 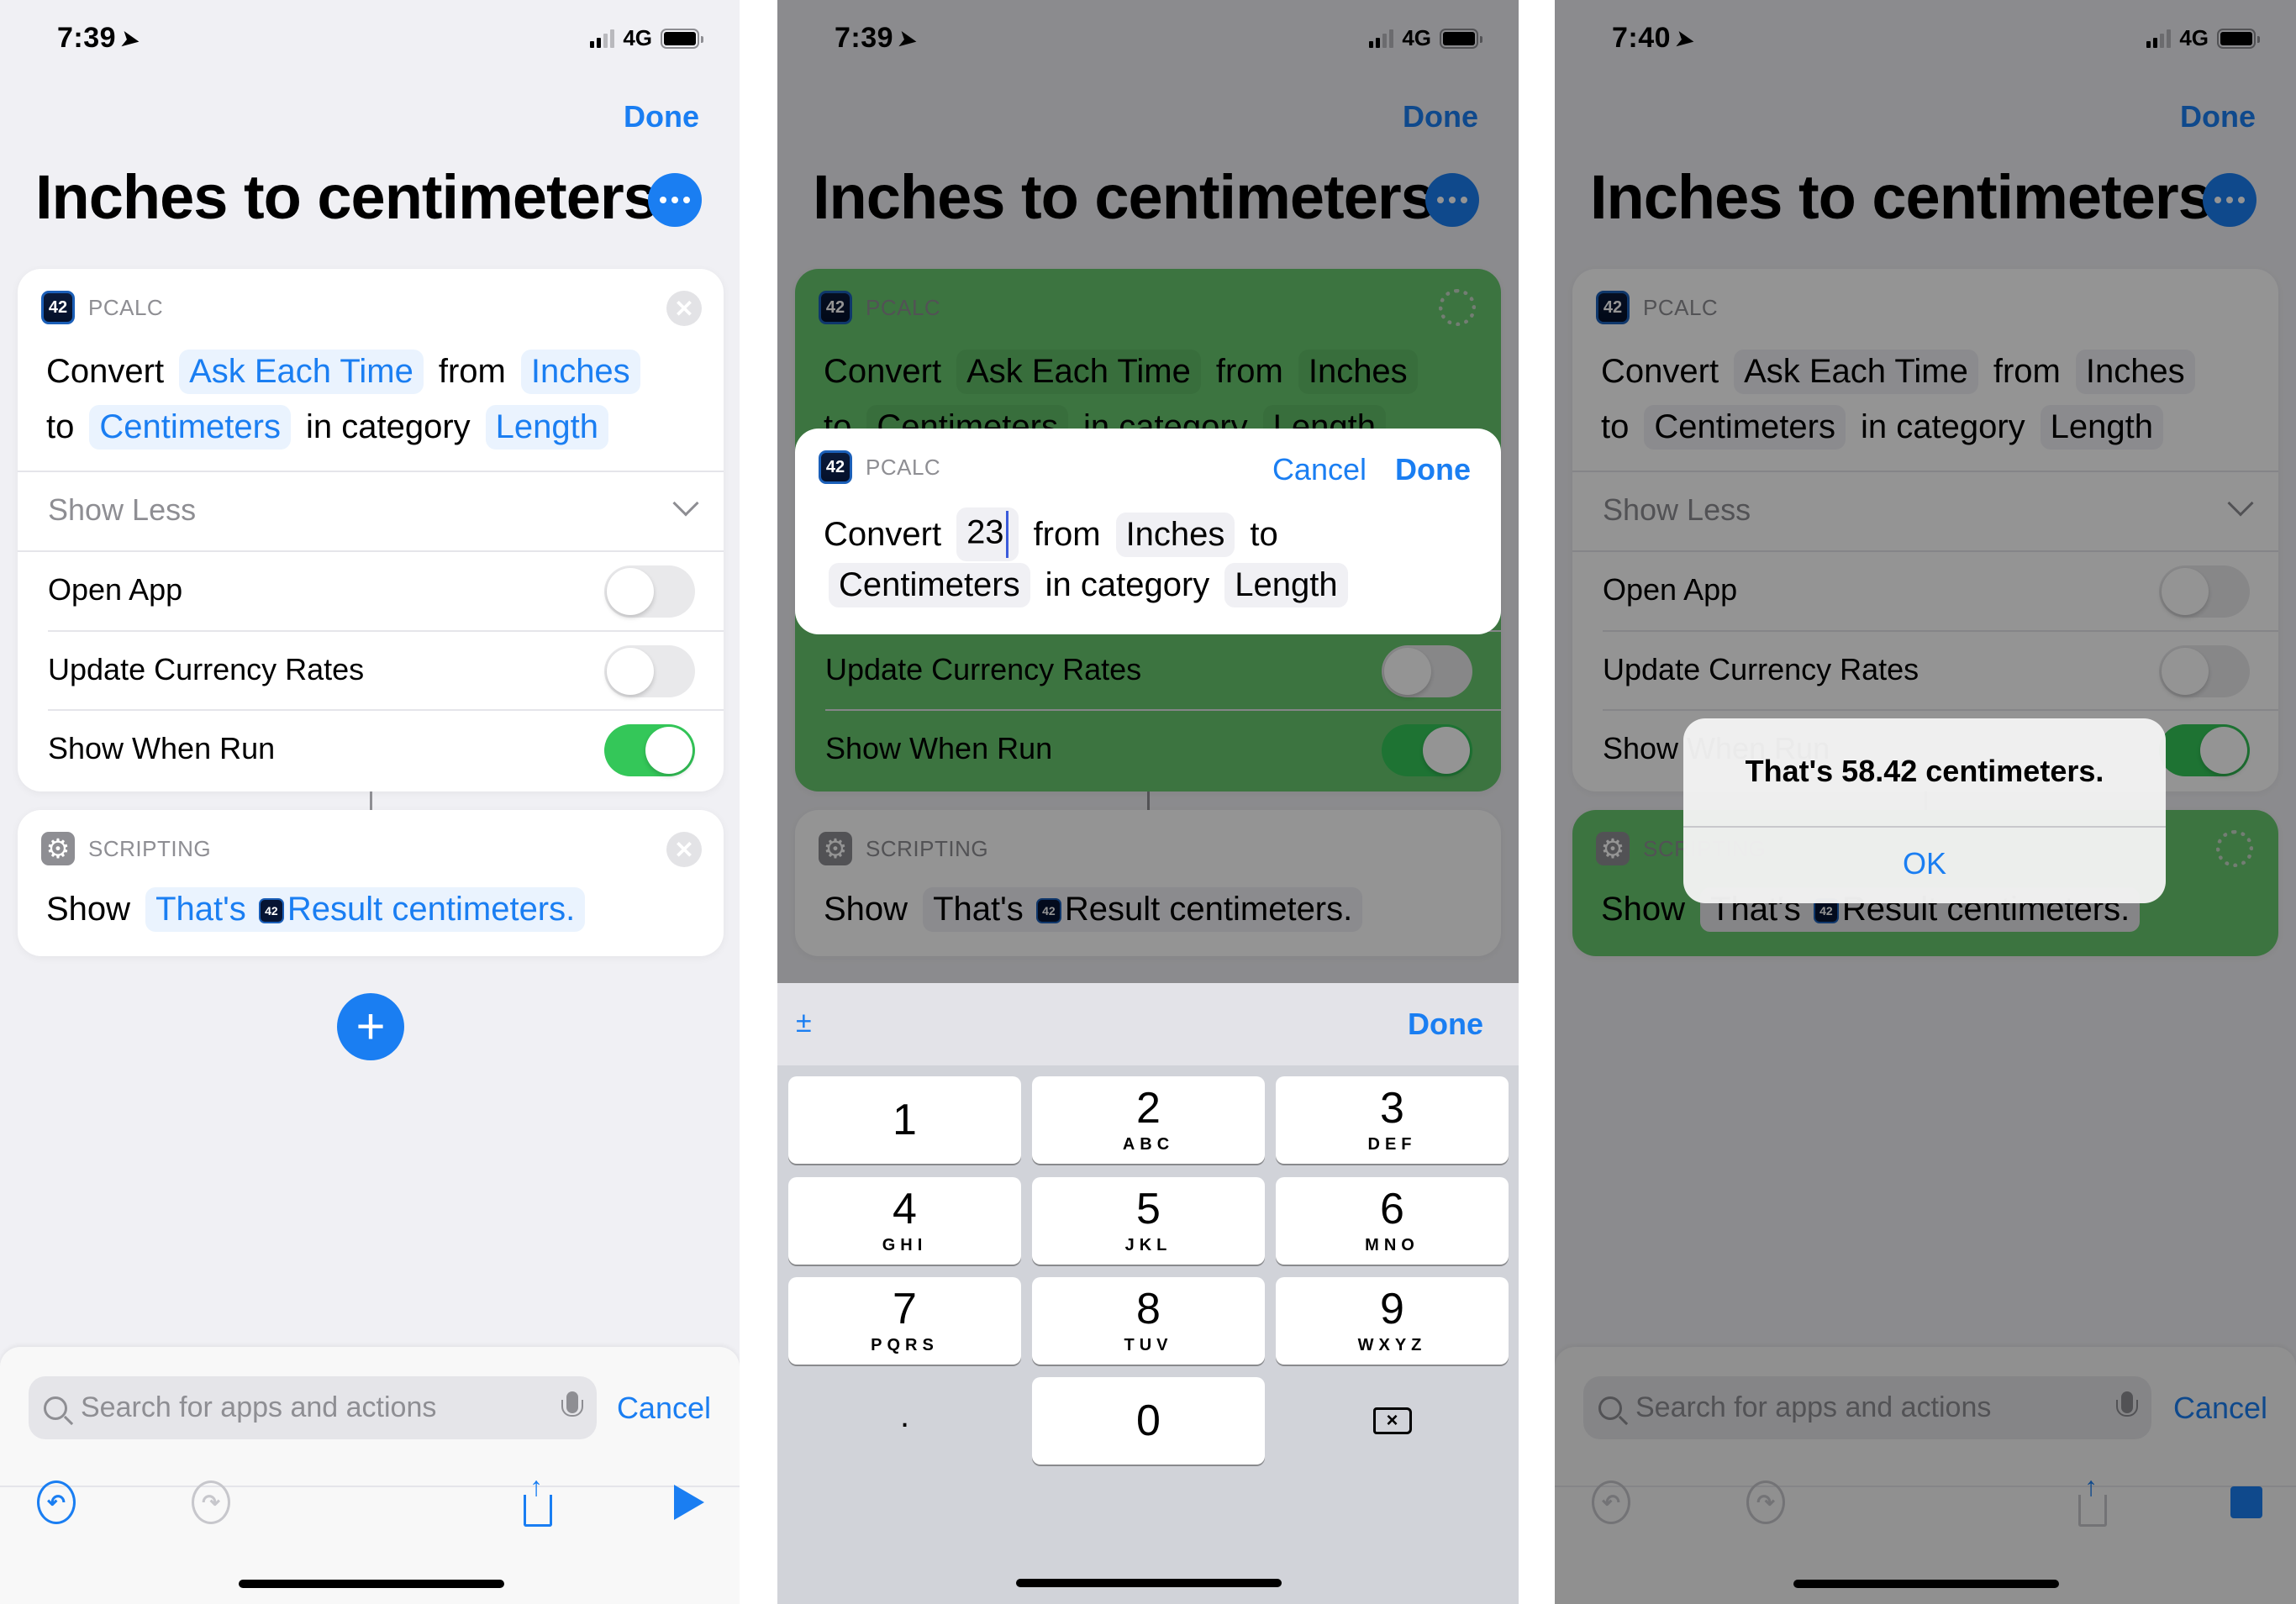 I want to click on share-icon, so click(x=538, y=1499).